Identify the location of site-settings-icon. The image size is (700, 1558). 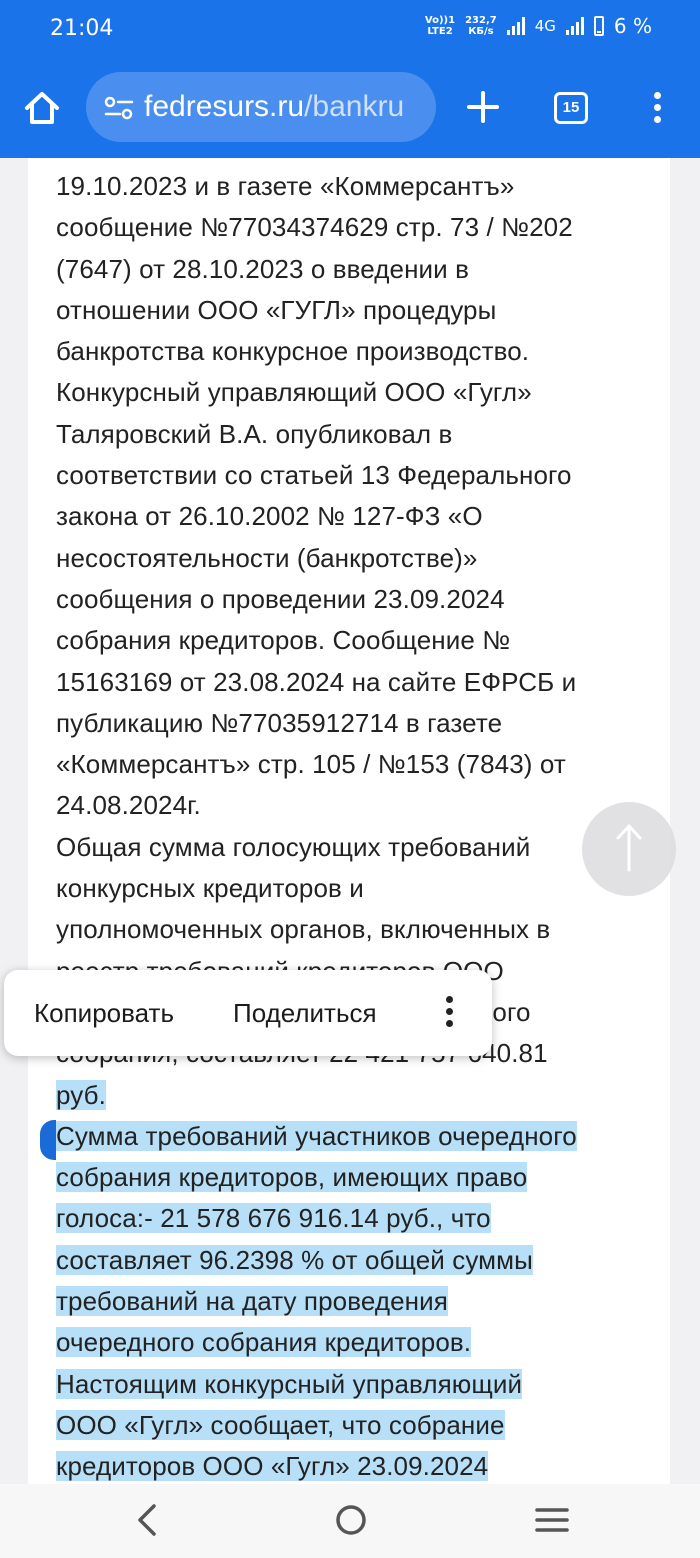
(119, 108).